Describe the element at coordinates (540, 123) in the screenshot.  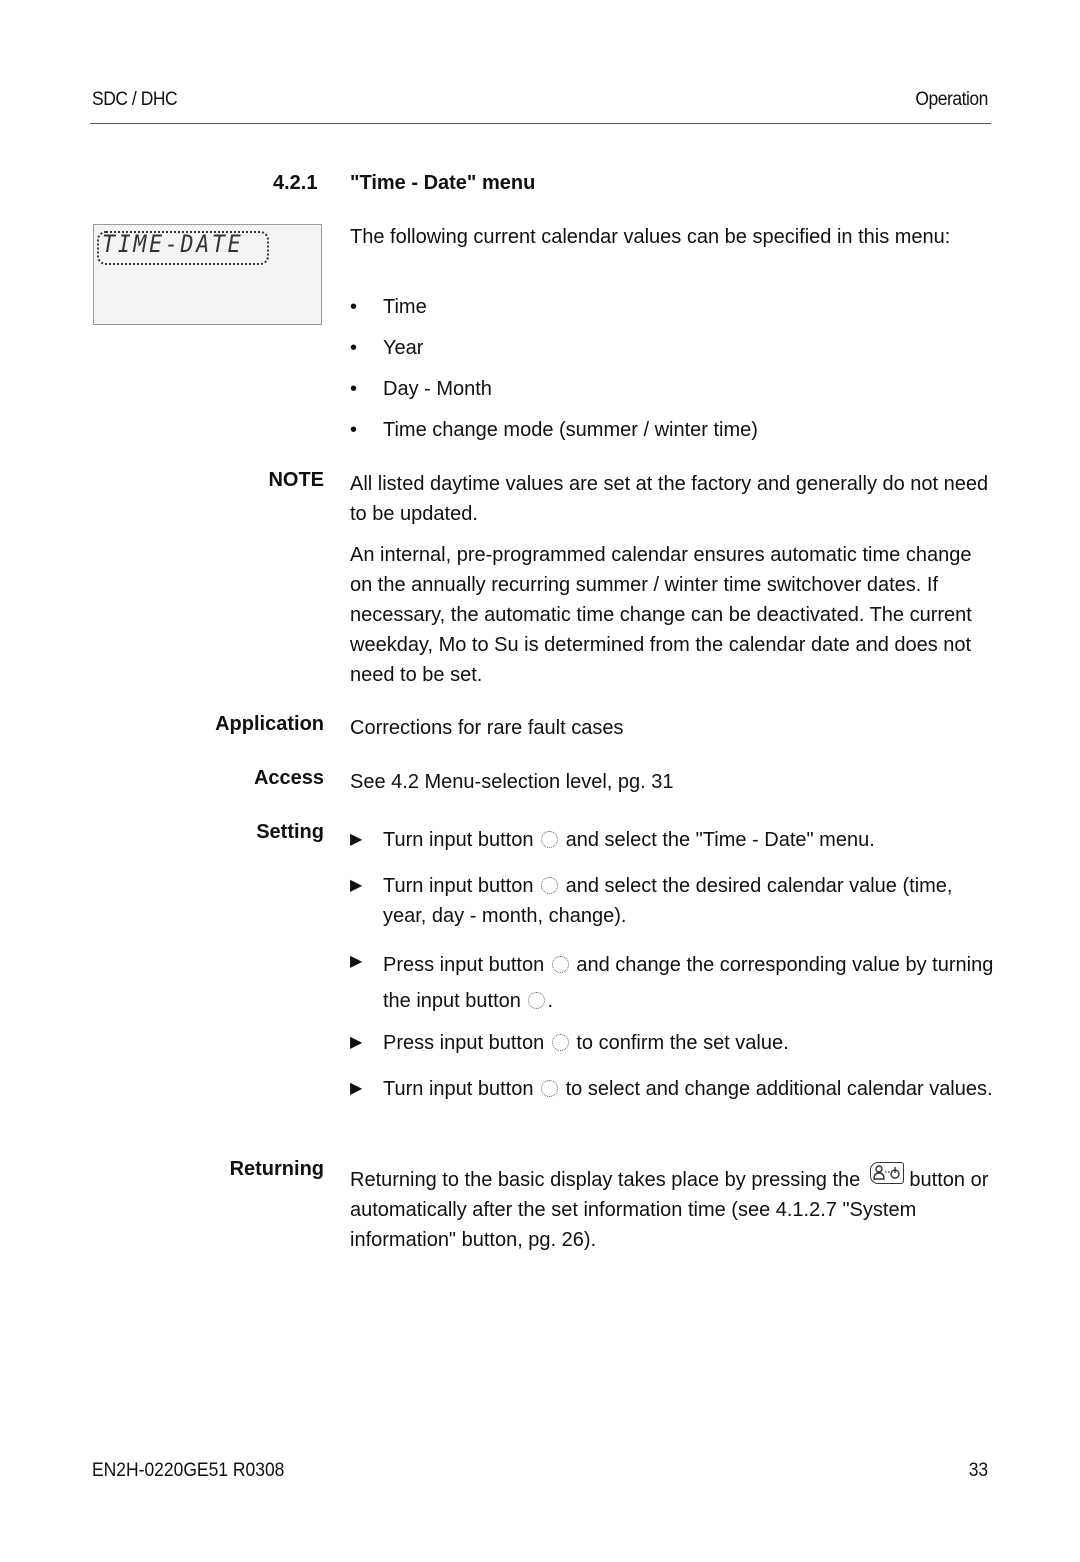
I see `header-rule` at that location.